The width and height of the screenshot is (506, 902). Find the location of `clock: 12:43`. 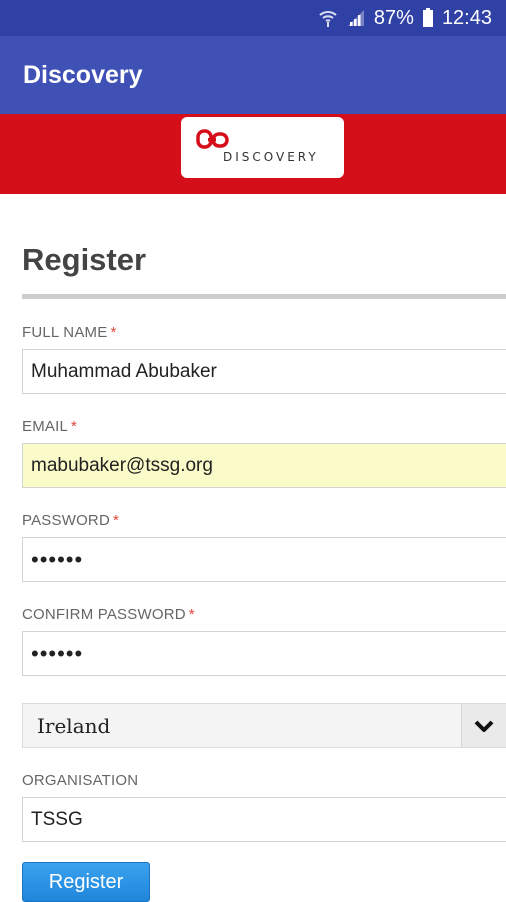

clock: 12:43 is located at coordinates (466, 17).